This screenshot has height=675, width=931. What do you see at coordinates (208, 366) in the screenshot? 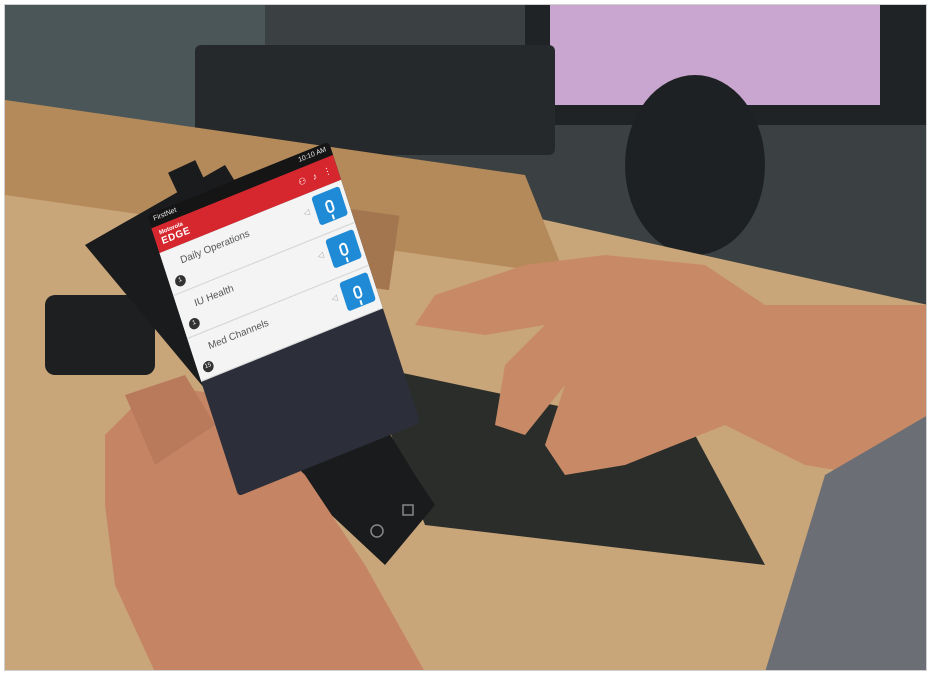
I see `channel-badge: 15` at bounding box center [208, 366].